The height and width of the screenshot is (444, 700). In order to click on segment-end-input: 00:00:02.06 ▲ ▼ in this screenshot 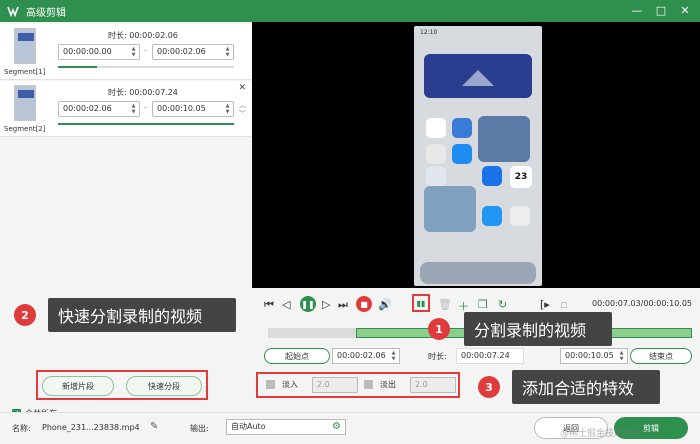, I will do `click(193, 52)`.